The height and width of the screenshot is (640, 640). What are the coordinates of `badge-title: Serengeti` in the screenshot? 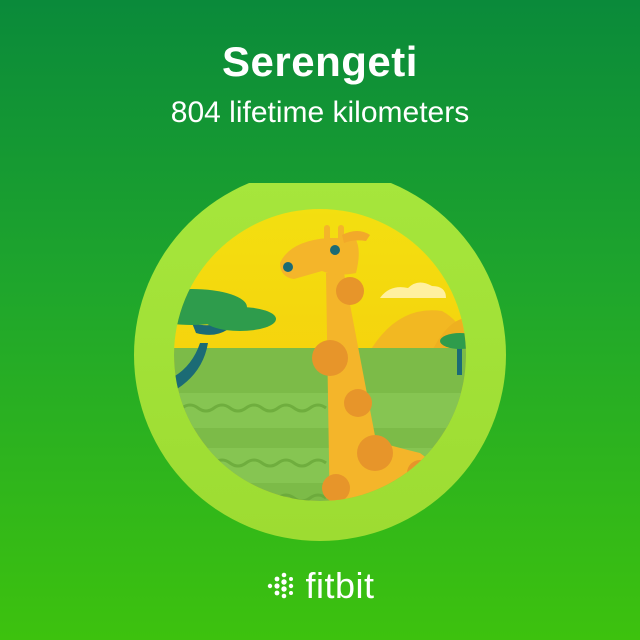 It's located at (320, 61).